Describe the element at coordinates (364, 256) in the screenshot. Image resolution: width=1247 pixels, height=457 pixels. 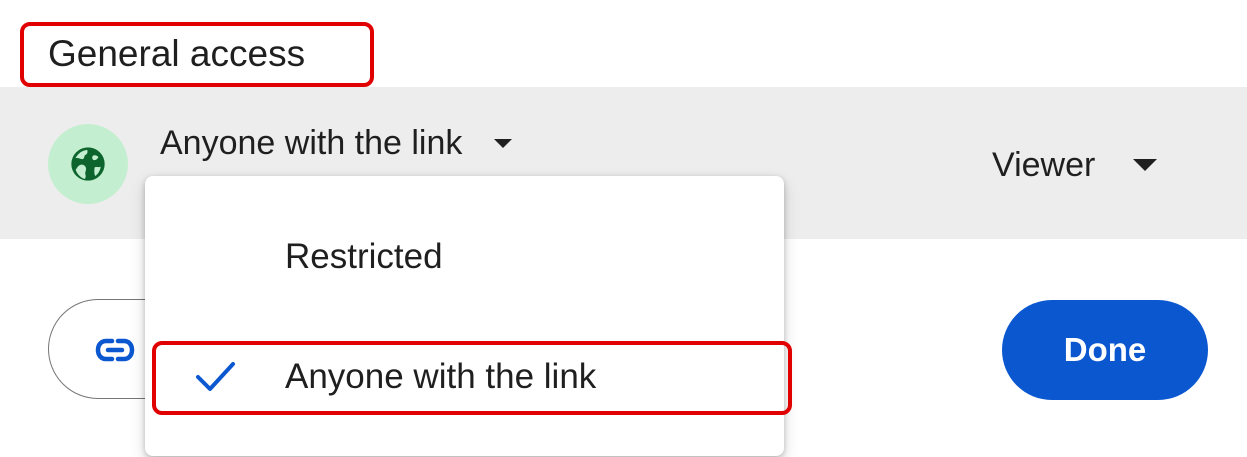
I see `menu-item-label: Restricted` at that location.